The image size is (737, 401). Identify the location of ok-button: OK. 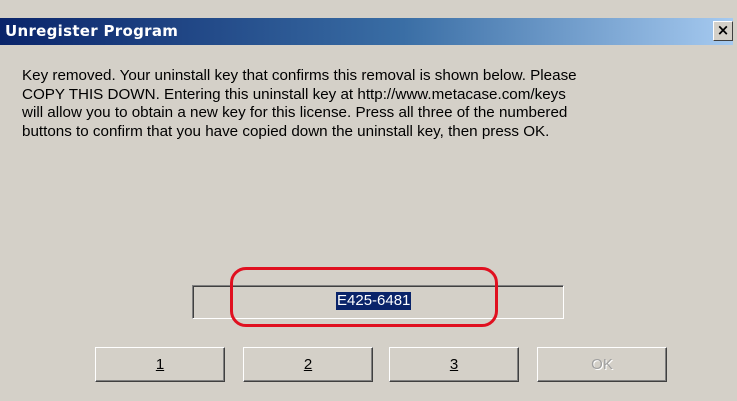
(602, 364).